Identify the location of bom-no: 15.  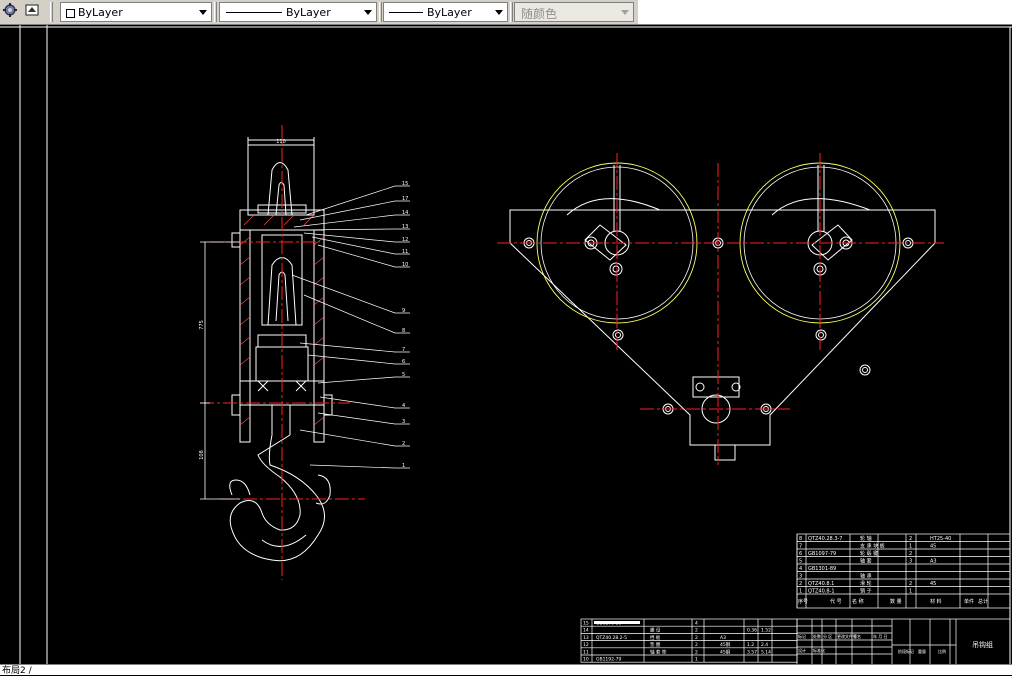
(586, 624).